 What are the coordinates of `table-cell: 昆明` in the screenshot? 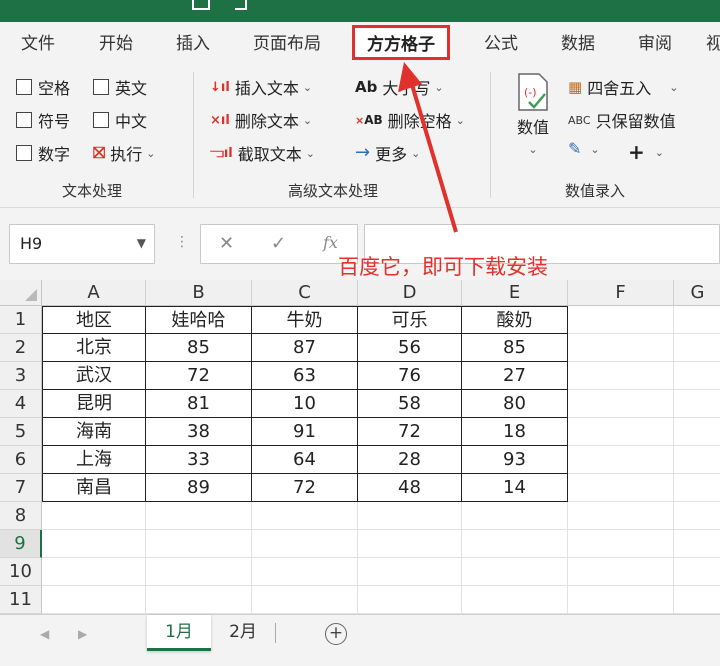 It's located at (94, 404).